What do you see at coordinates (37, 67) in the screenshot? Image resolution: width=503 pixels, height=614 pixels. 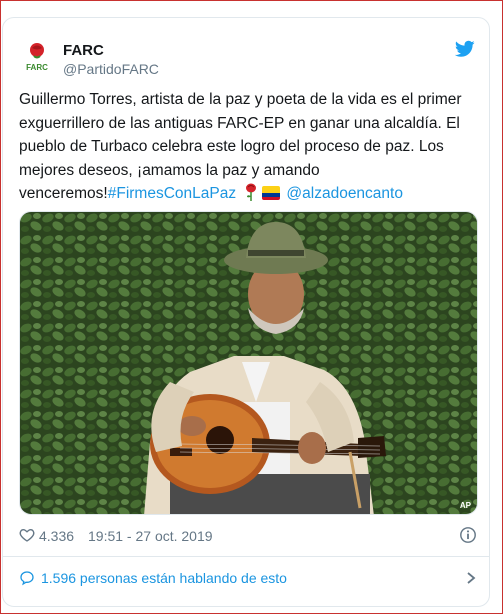 I see `avatar-label: FARC` at bounding box center [37, 67].